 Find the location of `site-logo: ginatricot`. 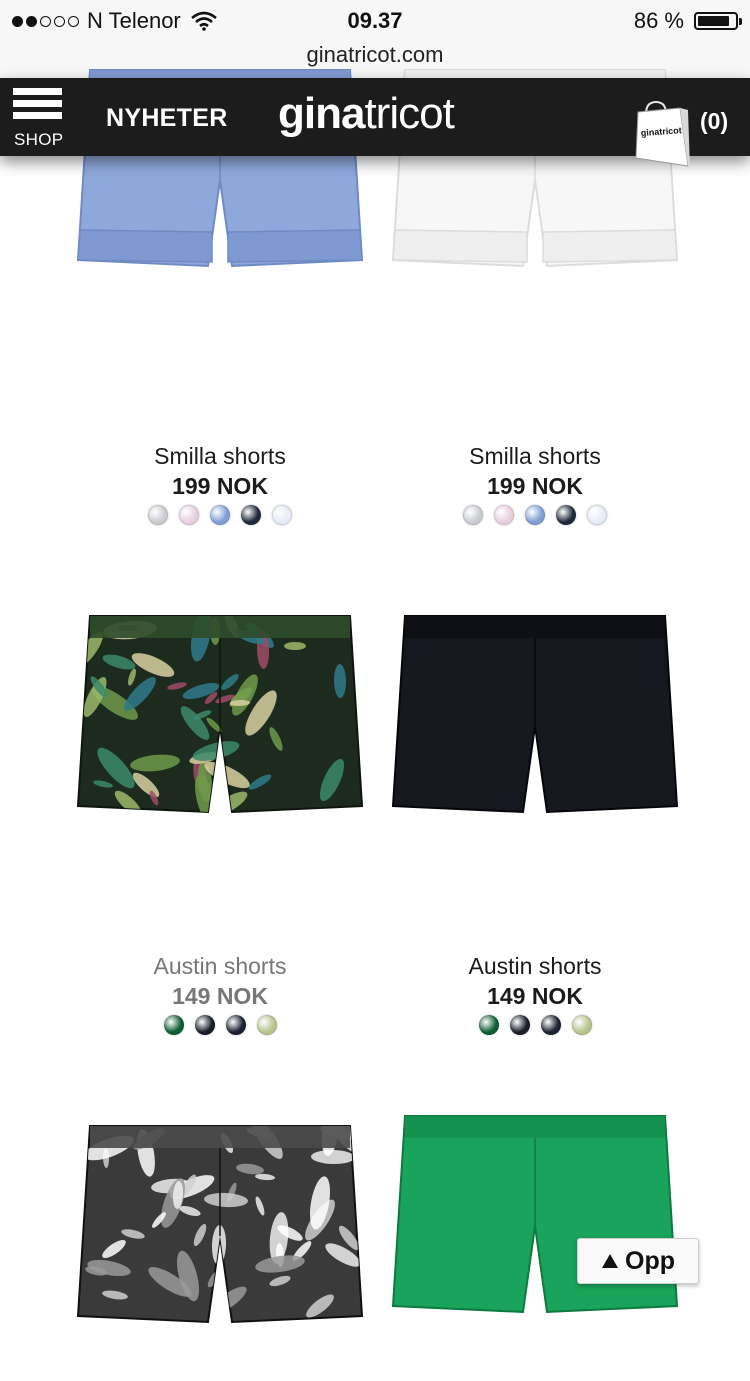

site-logo: ginatricot is located at coordinates (366, 114).